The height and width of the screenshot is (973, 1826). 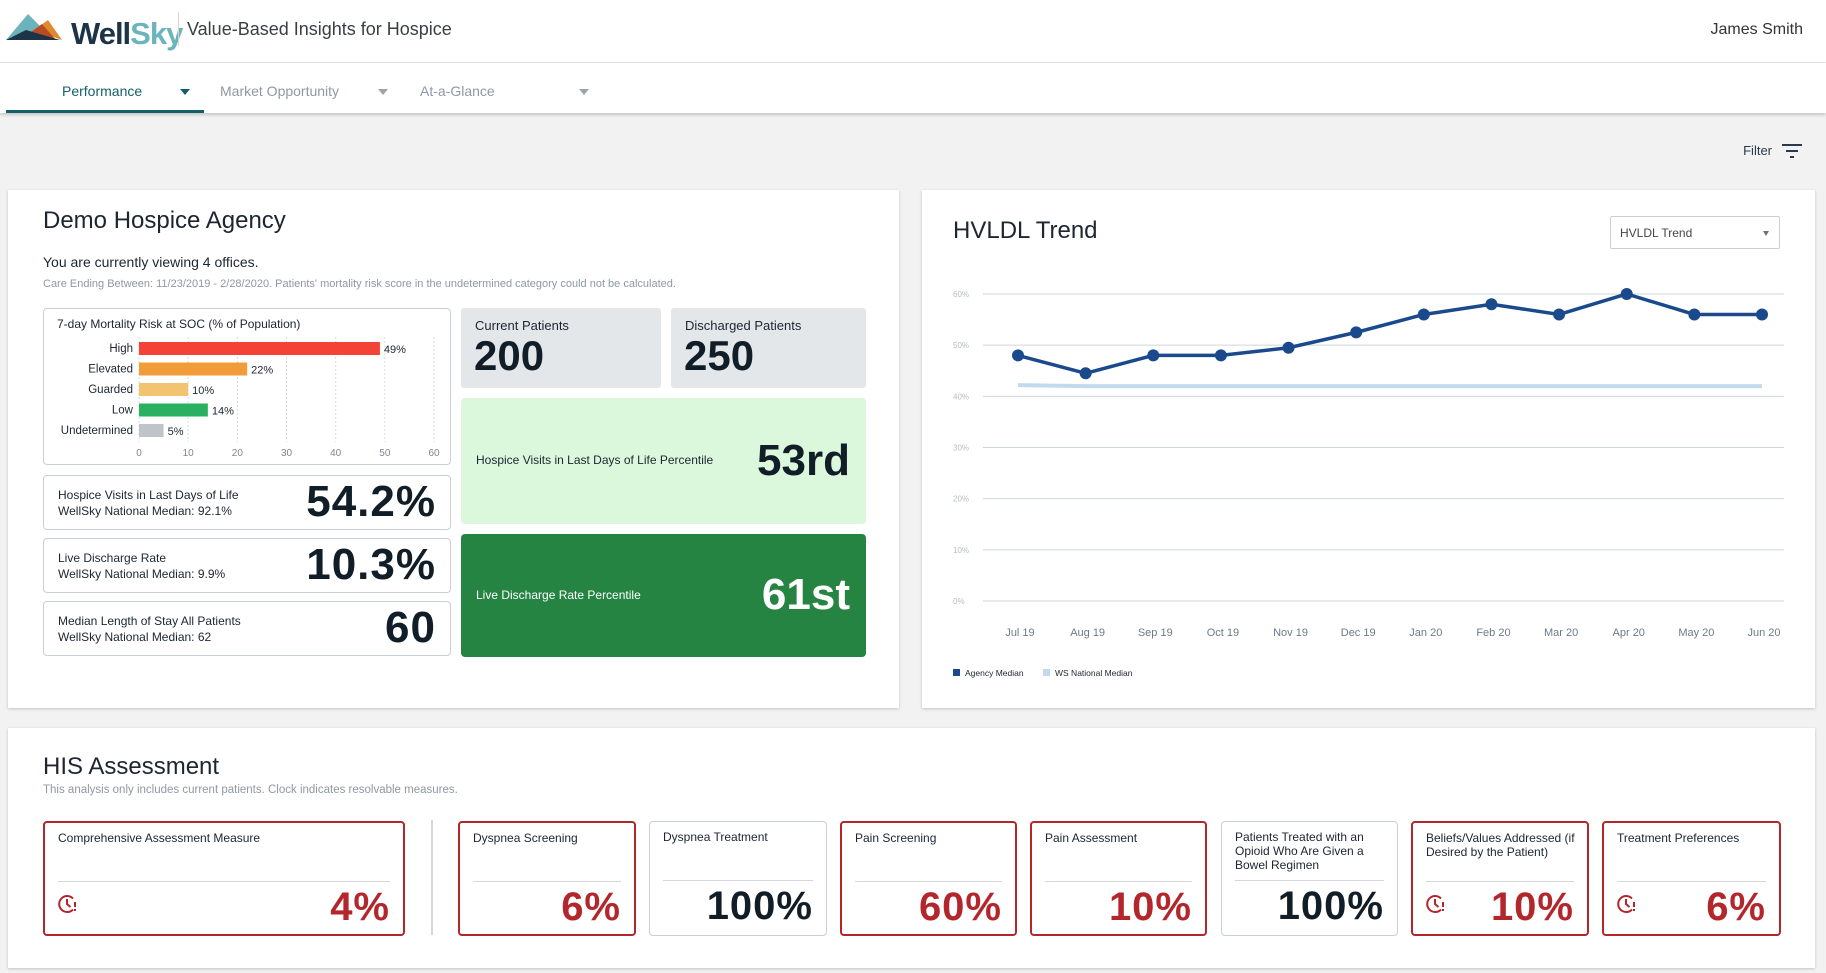 I want to click on bar-category-label: Guarded, so click(x=110, y=390).